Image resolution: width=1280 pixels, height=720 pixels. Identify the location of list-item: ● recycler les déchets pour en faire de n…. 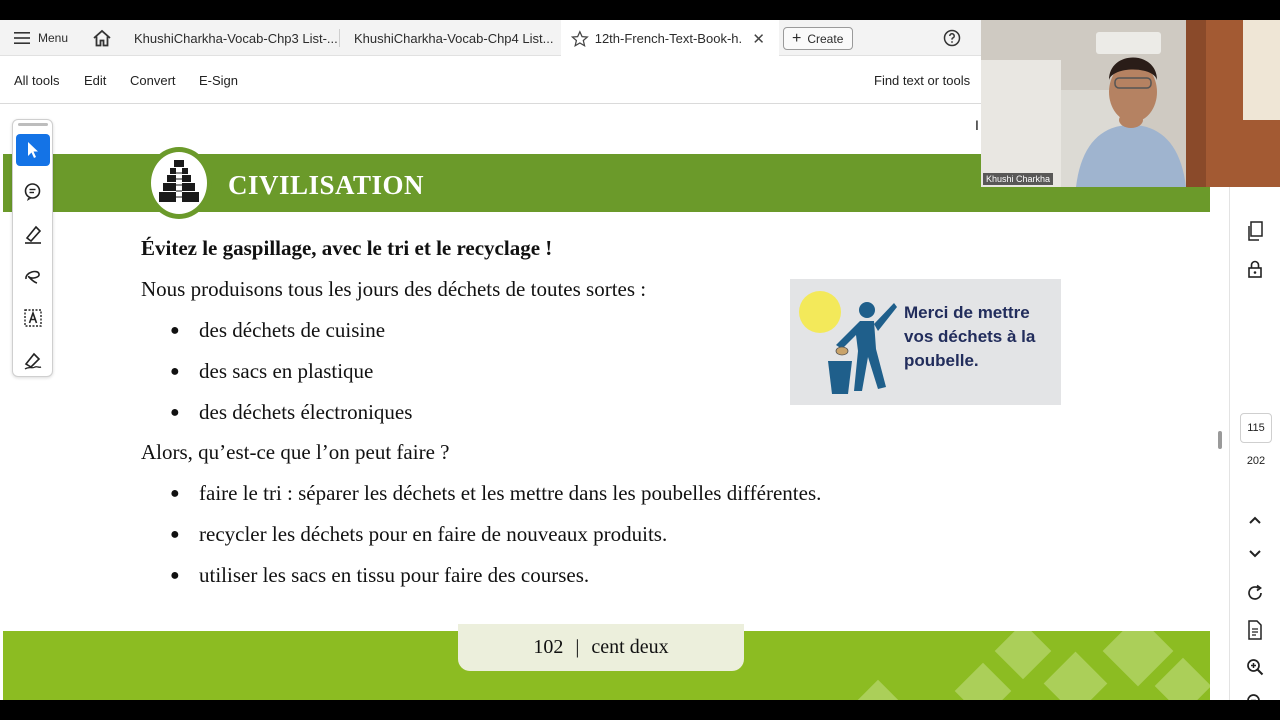
(419, 534).